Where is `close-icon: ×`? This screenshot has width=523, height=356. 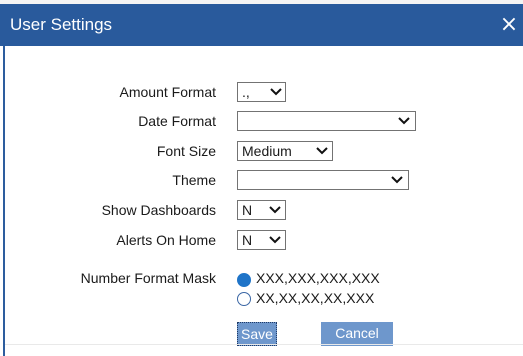
close-icon: × is located at coordinates (509, 25).